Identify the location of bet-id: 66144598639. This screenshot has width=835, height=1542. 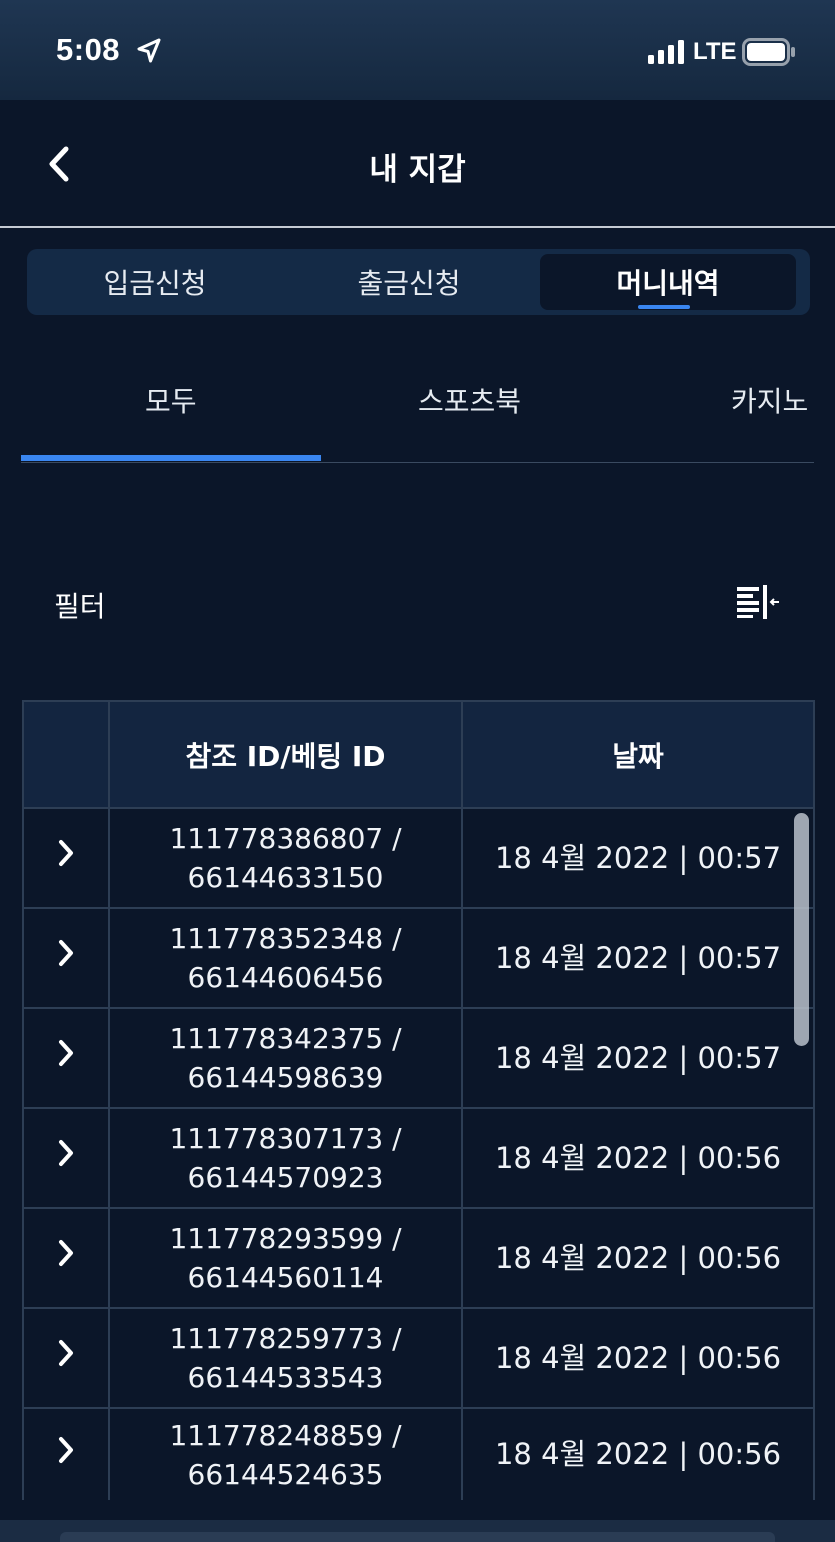
(285, 1077).